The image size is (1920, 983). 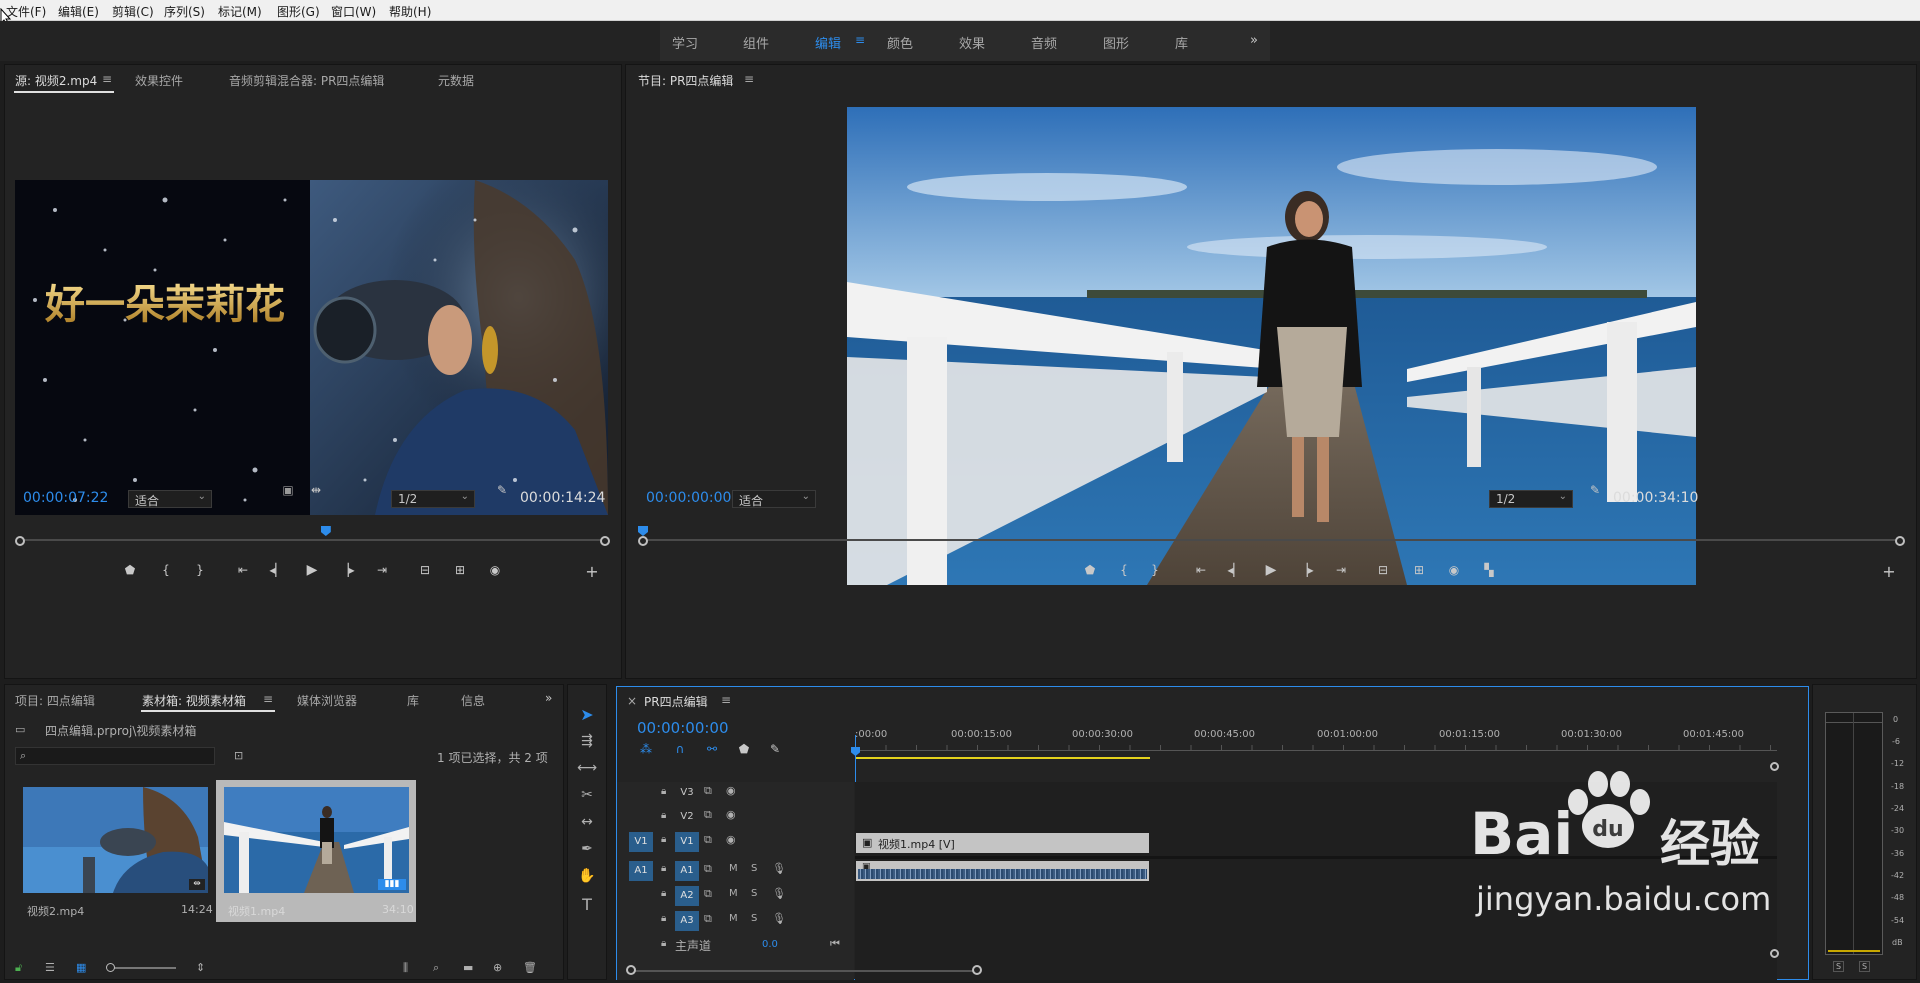 What do you see at coordinates (828, 42) in the screenshot?
I see `workspace-editing: 编辑` at bounding box center [828, 42].